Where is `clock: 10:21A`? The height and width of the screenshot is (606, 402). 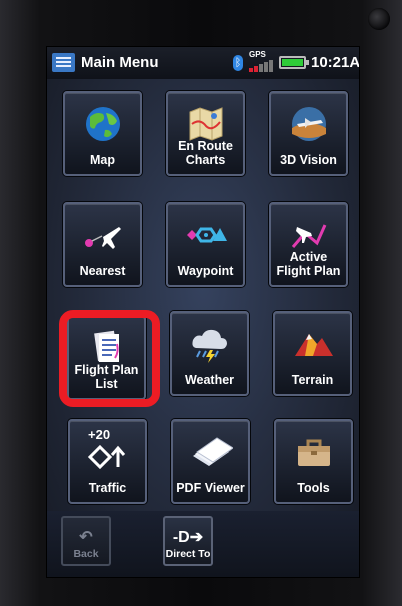 clock: 10:21A is located at coordinates (335, 62).